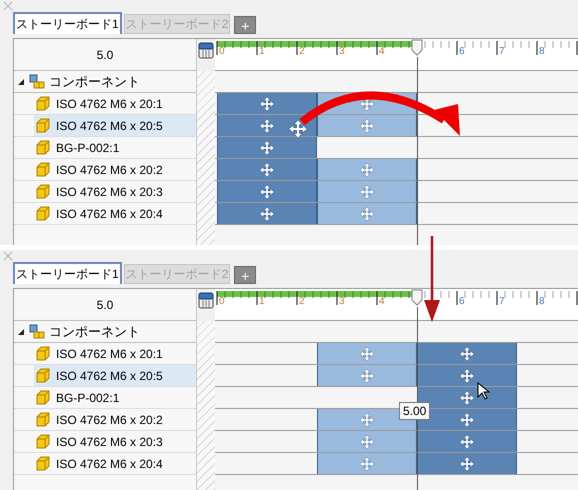 Image resolution: width=578 pixels, height=490 pixels. Describe the element at coordinates (414, 411) in the screenshot. I see `time-tooltip: 5.00` at that location.